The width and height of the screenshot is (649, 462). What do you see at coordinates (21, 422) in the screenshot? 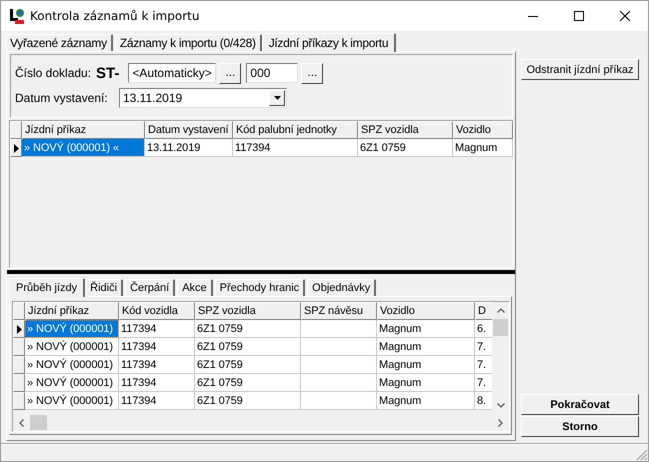
I see `scroll-left-icon` at bounding box center [21, 422].